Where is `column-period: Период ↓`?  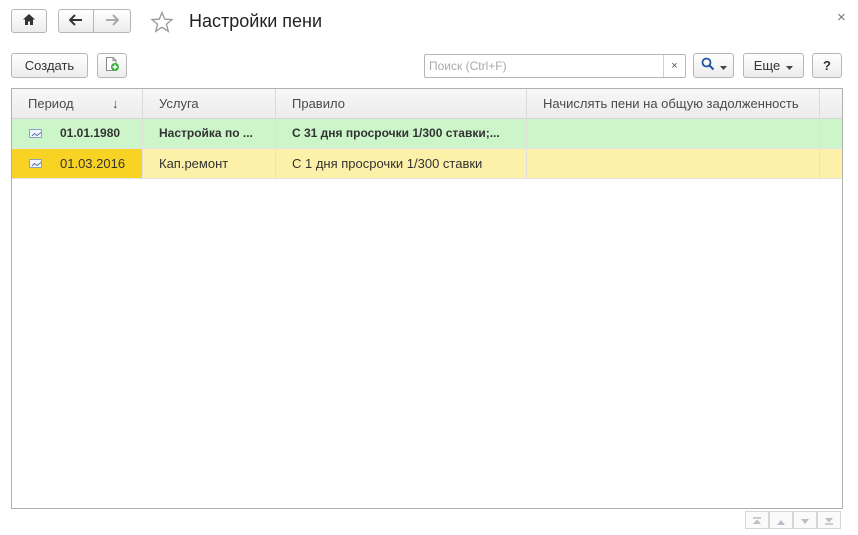 column-period: Период ↓ is located at coordinates (77, 104).